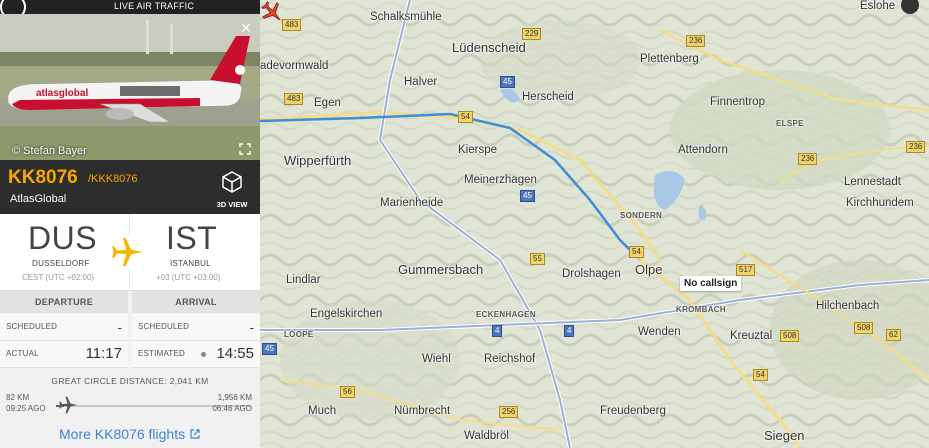  I want to click on flight-callsign: /KKK8076, so click(113, 179).